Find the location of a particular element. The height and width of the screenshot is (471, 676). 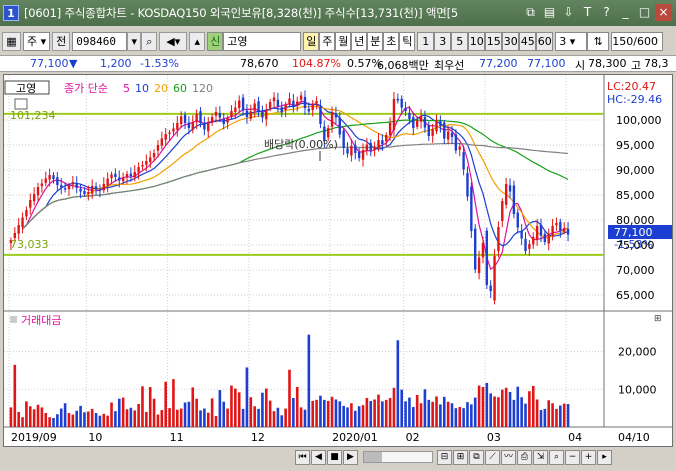

search-chart-icon: ⌕ is located at coordinates (556, 457).